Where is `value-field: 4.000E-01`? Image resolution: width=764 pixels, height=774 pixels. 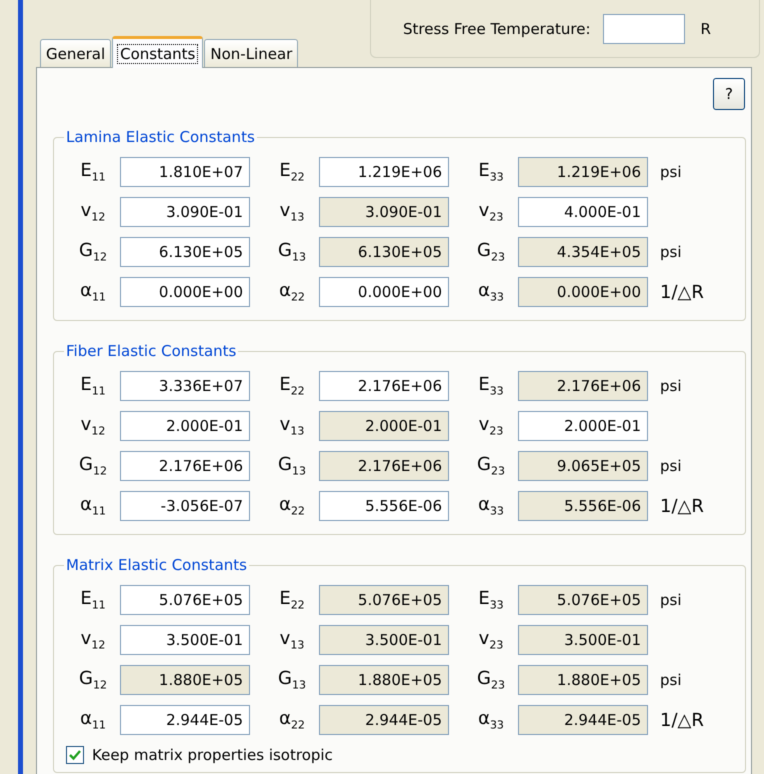 value-field: 4.000E-01 is located at coordinates (583, 212).